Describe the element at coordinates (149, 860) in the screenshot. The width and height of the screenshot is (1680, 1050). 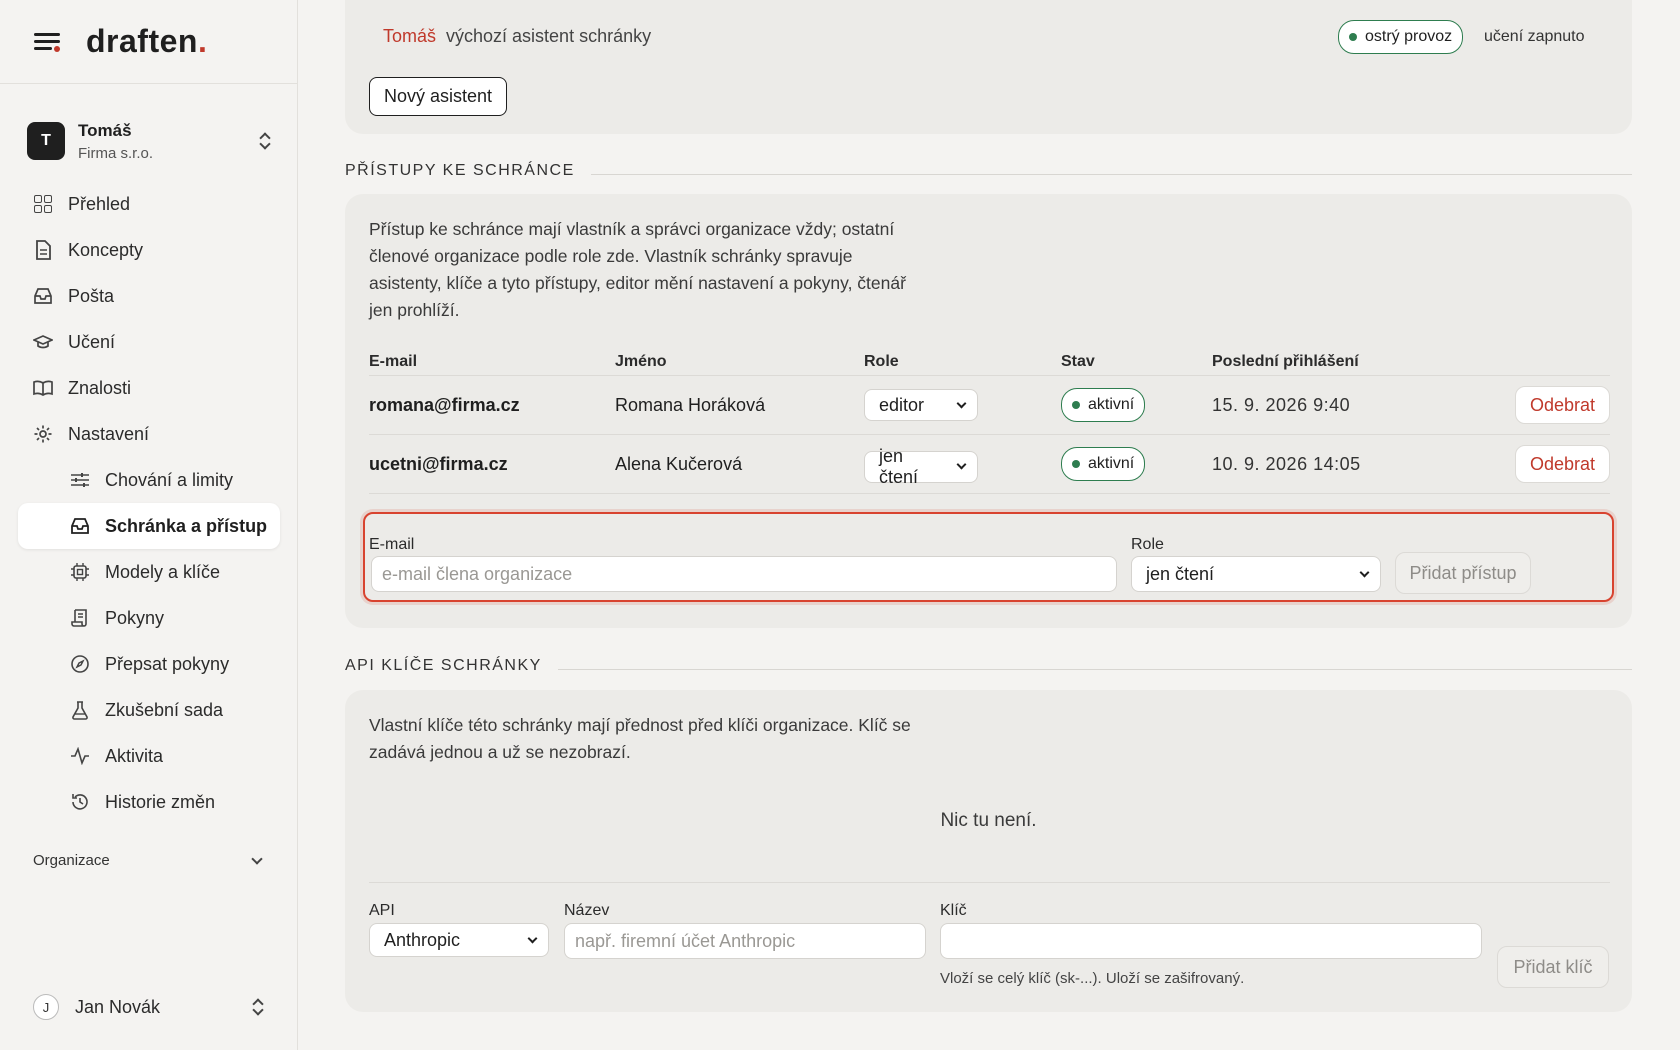
I see `organizace-section-toggle: Organizace` at that location.